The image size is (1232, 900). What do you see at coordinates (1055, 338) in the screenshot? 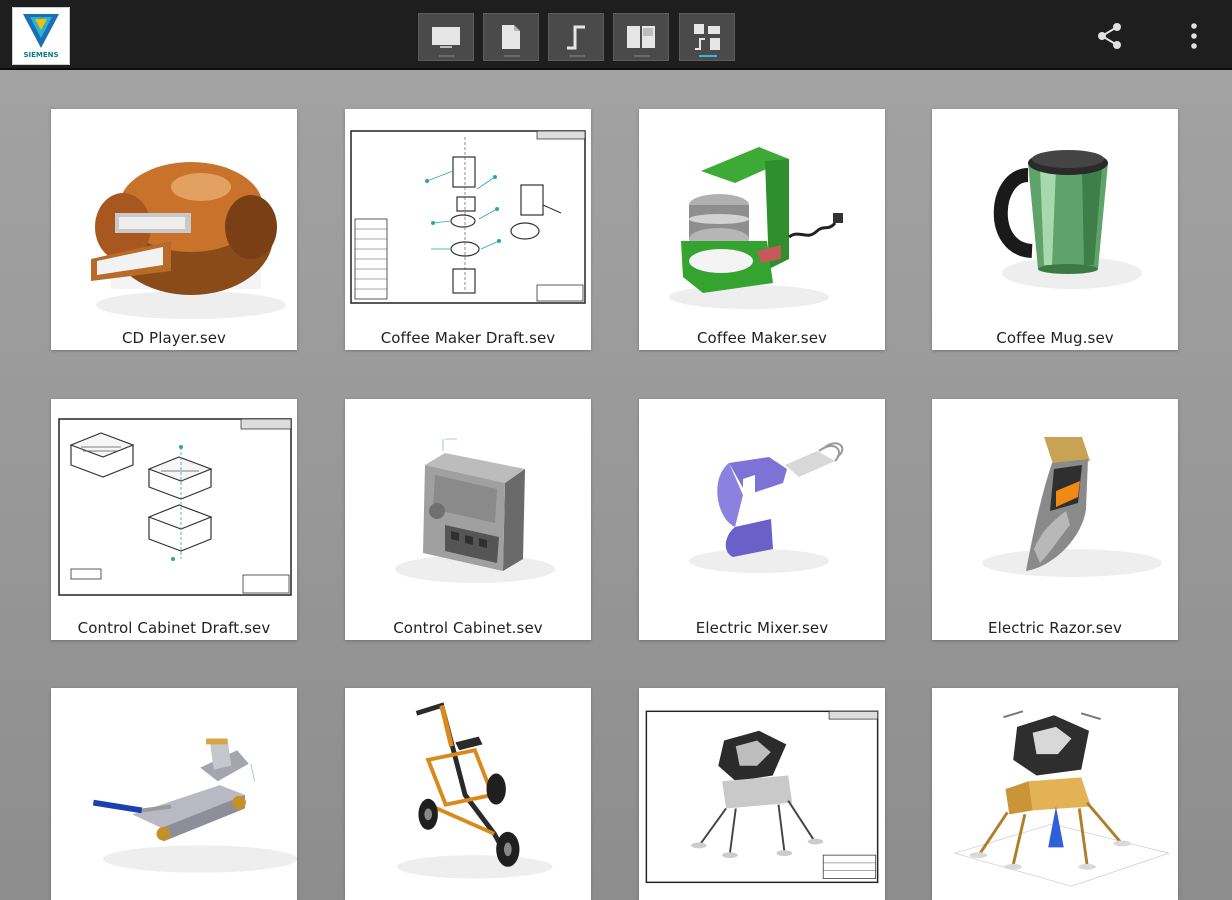
I see `file-name: Coffee Mug.sev` at bounding box center [1055, 338].